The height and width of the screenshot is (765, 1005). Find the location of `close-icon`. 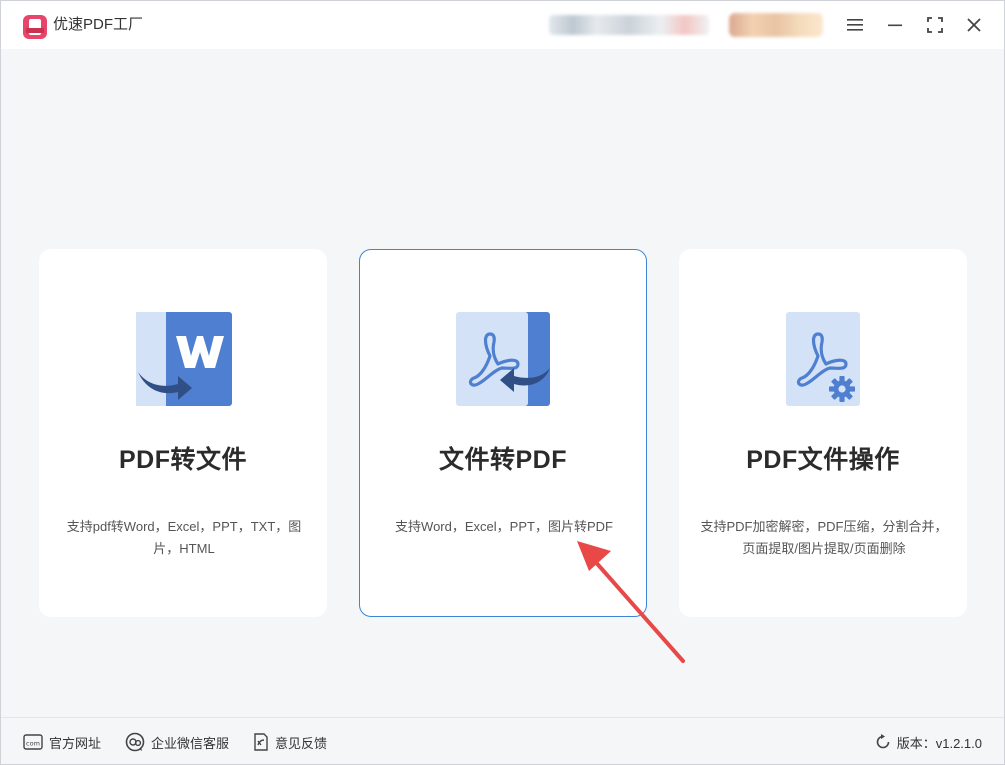

close-icon is located at coordinates (974, 25).